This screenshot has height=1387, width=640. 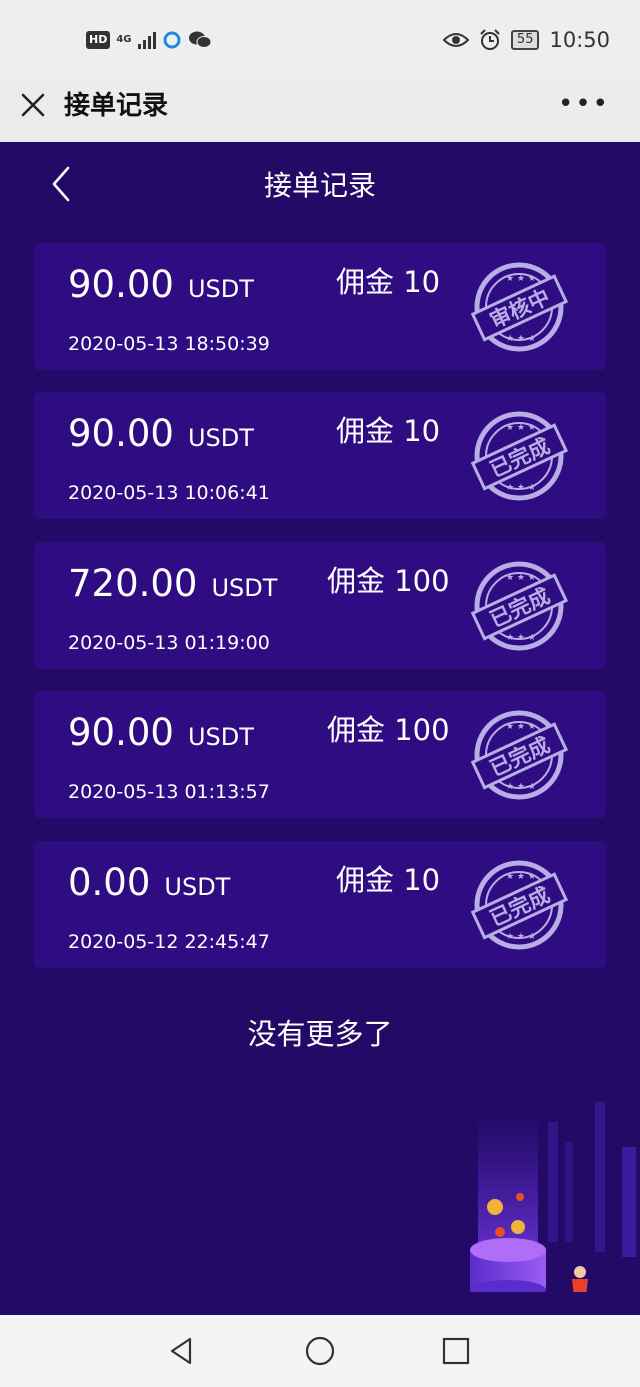 What do you see at coordinates (579, 40) in the screenshot?
I see `clock: 10:50` at bounding box center [579, 40].